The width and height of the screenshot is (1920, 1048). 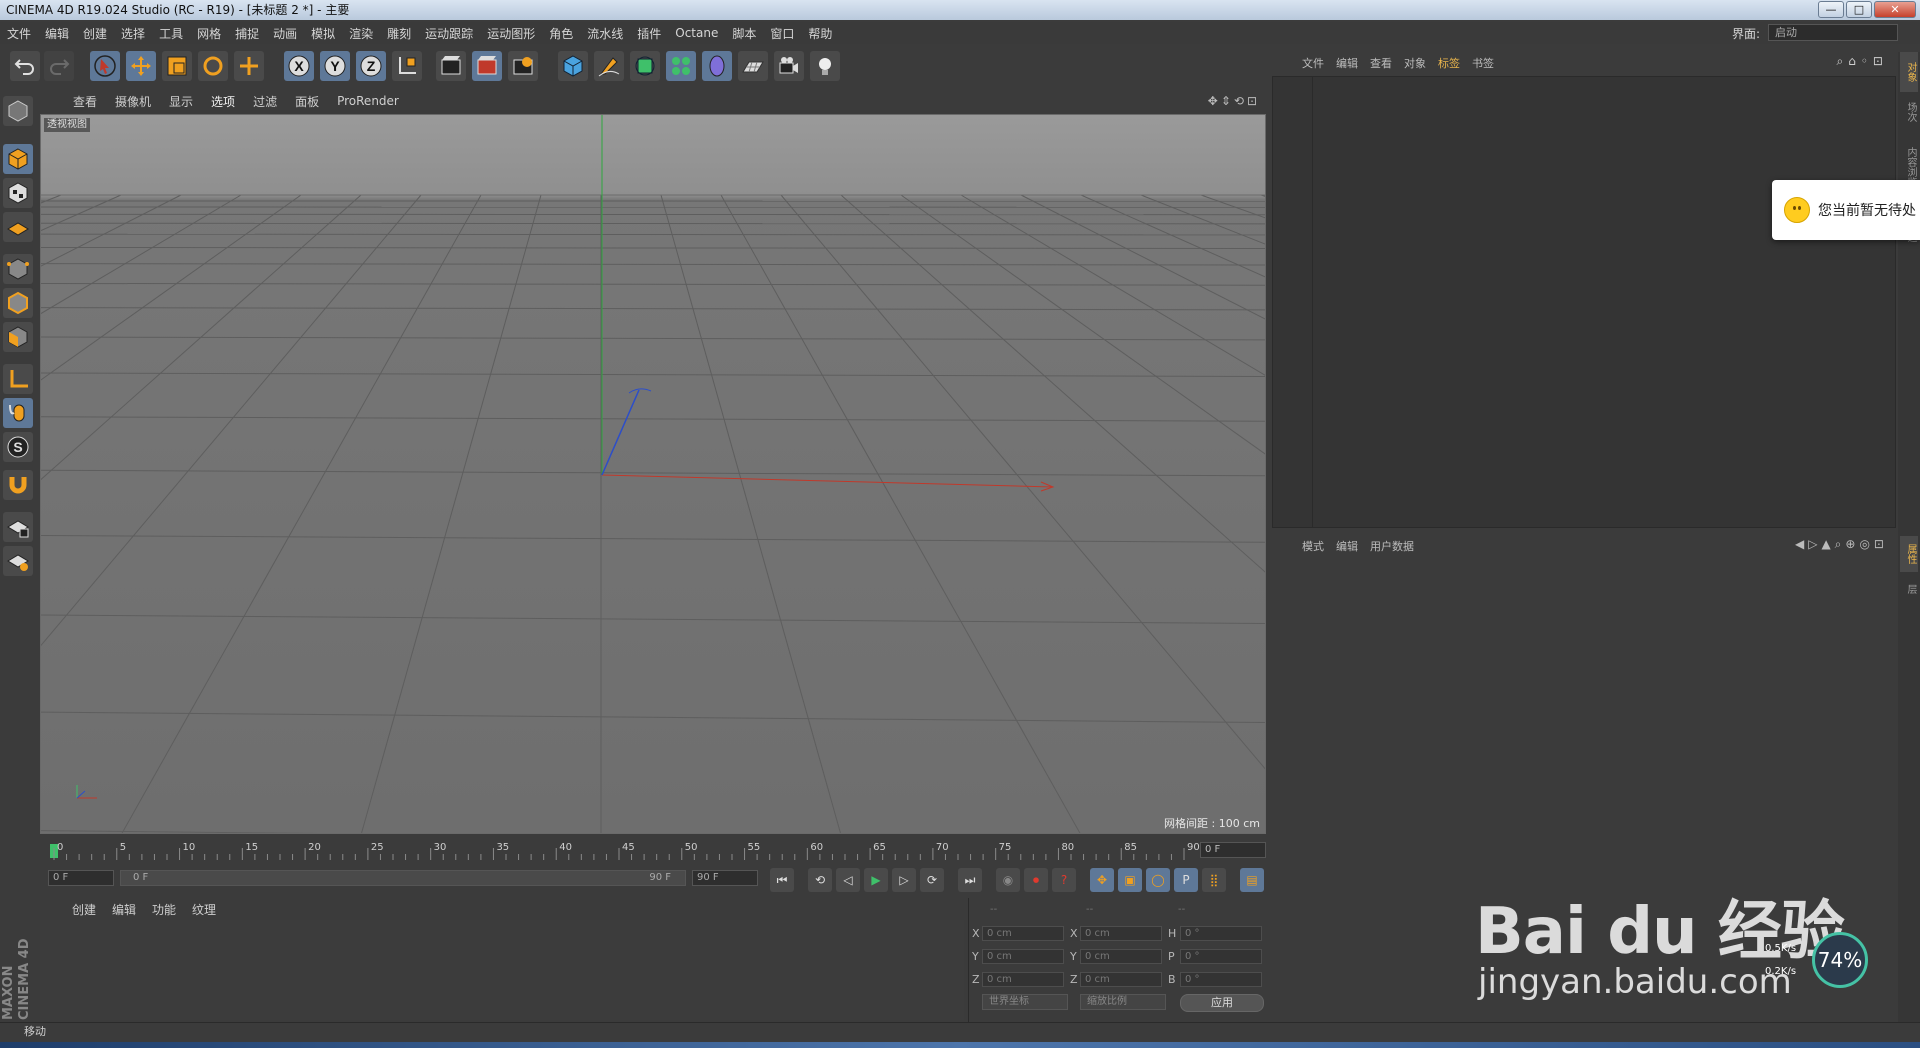 What do you see at coordinates (1846, 210) in the screenshot?
I see `notification-popup: 您当前暂无待处` at bounding box center [1846, 210].